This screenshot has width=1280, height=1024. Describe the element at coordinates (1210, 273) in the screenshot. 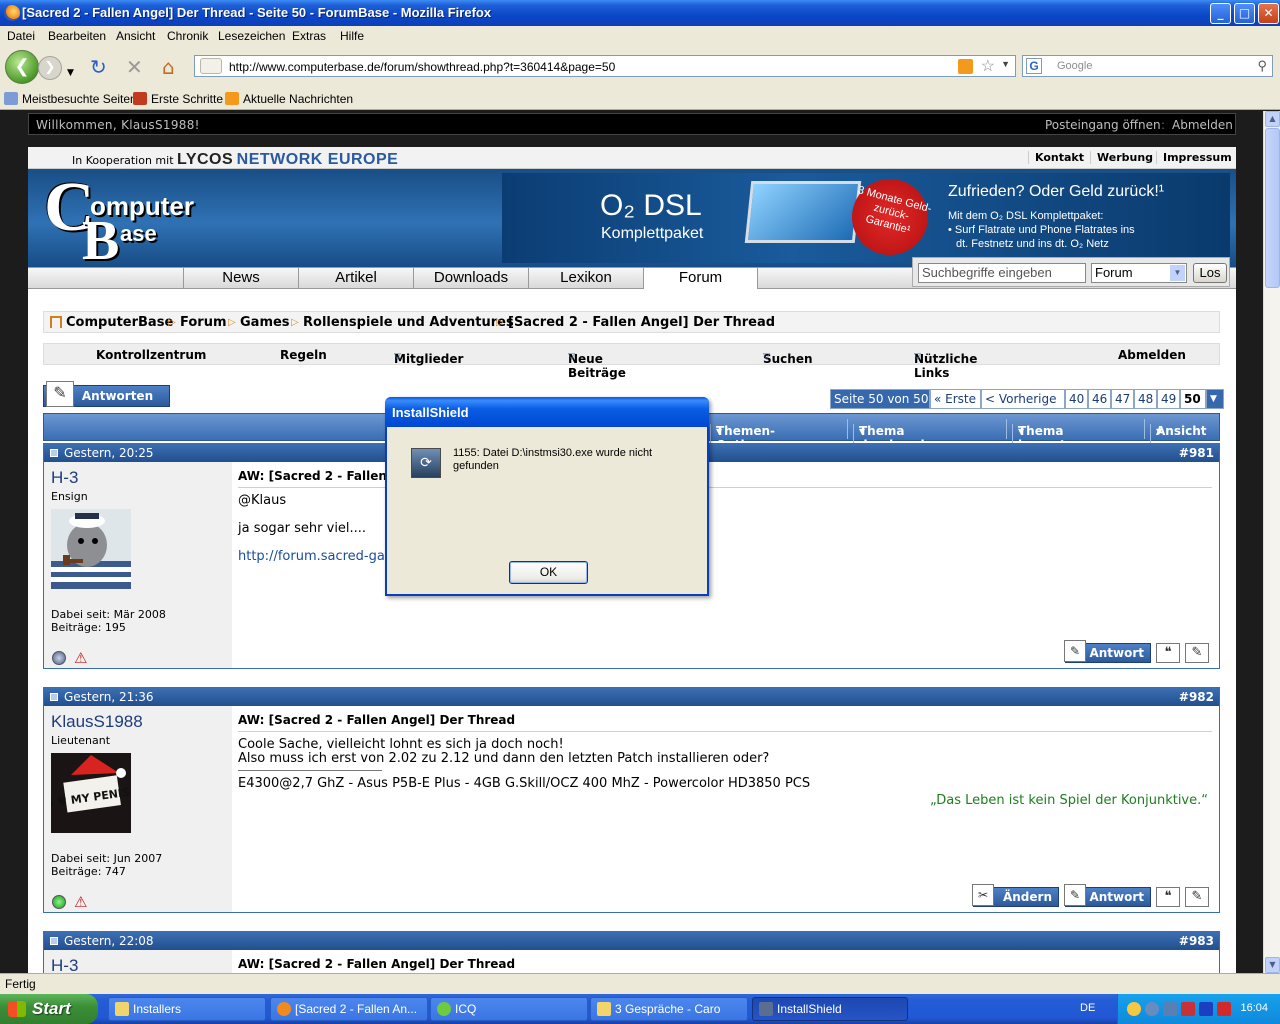

I see `site-search-button: Los` at that location.